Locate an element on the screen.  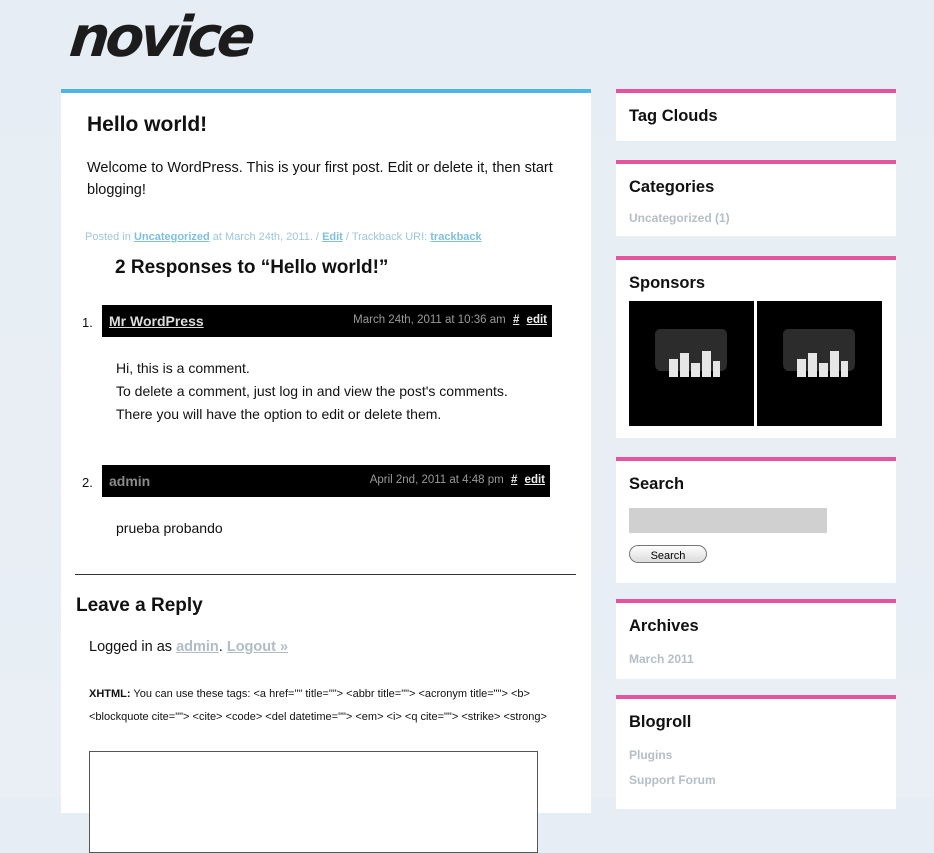
widget-archives: Archives March 2011 is located at coordinates (756, 639).